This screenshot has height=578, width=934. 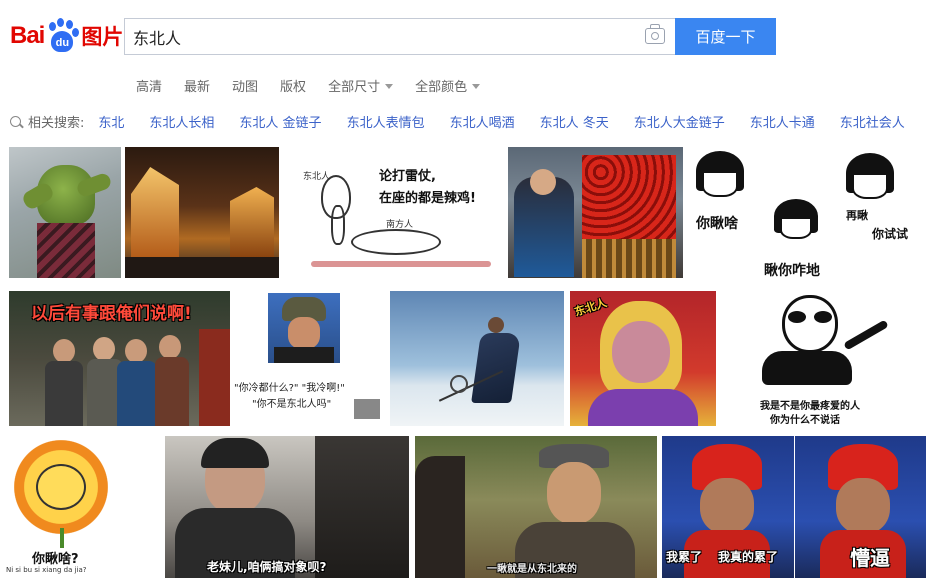 I want to click on related-link: 东北人表情包, so click(x=386, y=121).